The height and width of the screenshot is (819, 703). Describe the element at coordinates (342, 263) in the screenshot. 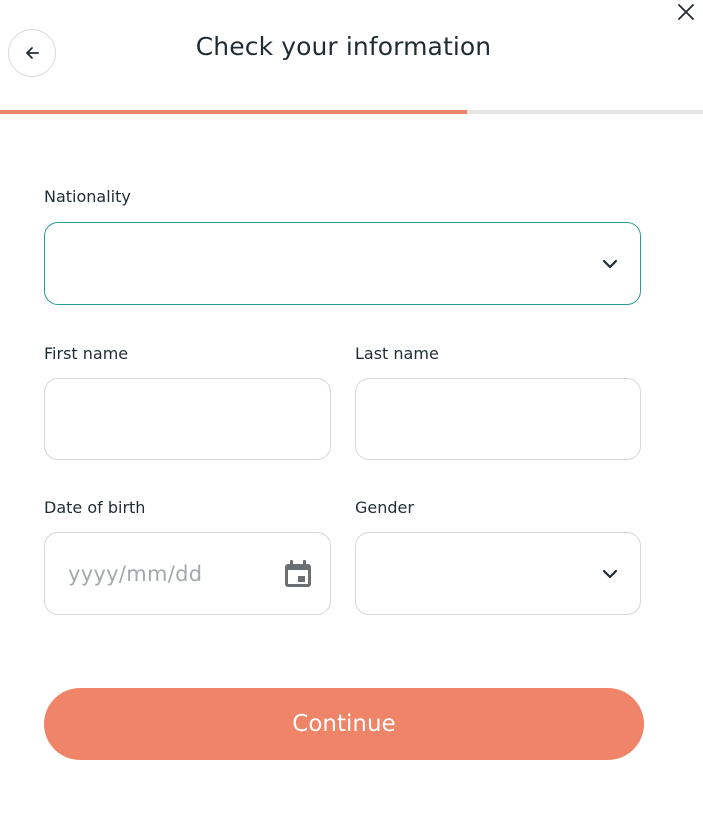

I see `nationality-select` at that location.